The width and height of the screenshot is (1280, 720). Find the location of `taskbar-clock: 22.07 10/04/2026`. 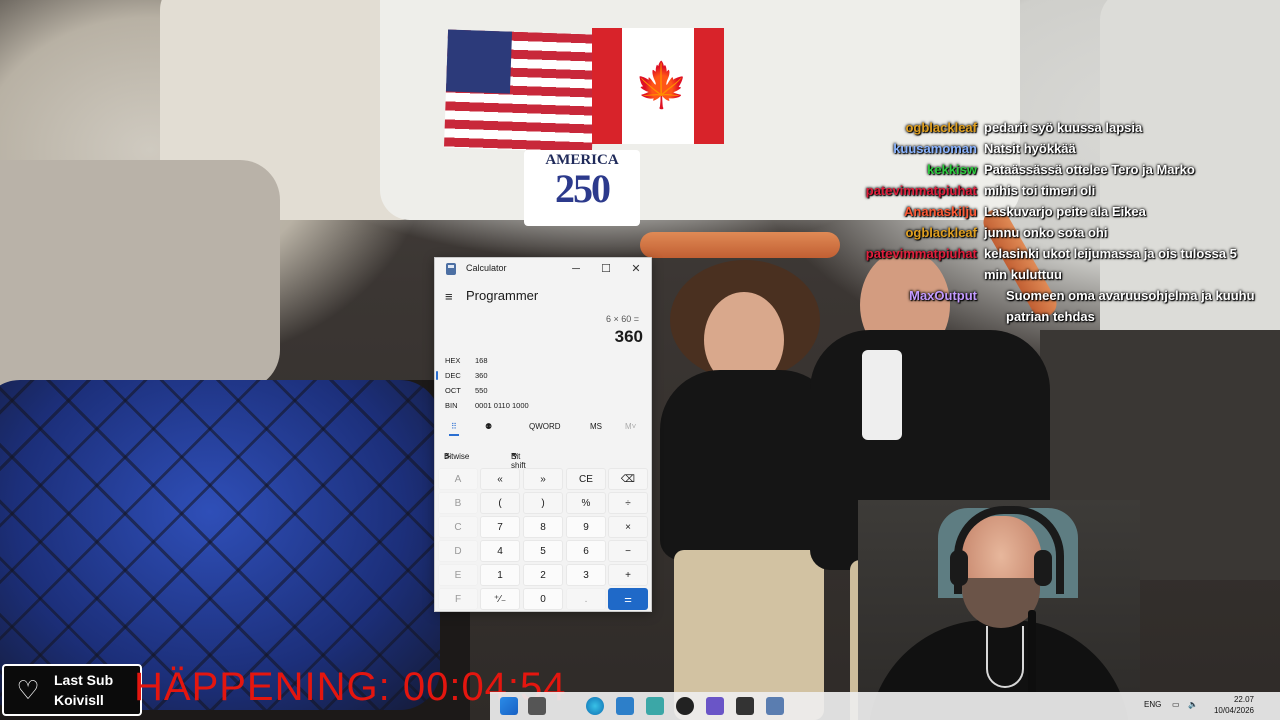

taskbar-clock: 22.07 10/04/2026 is located at coordinates (1231, 705).